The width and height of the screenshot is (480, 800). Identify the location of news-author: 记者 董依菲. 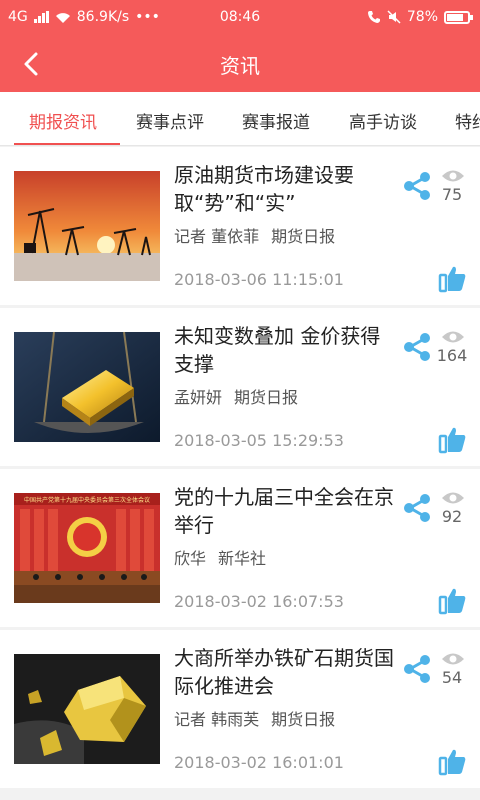
(217, 236).